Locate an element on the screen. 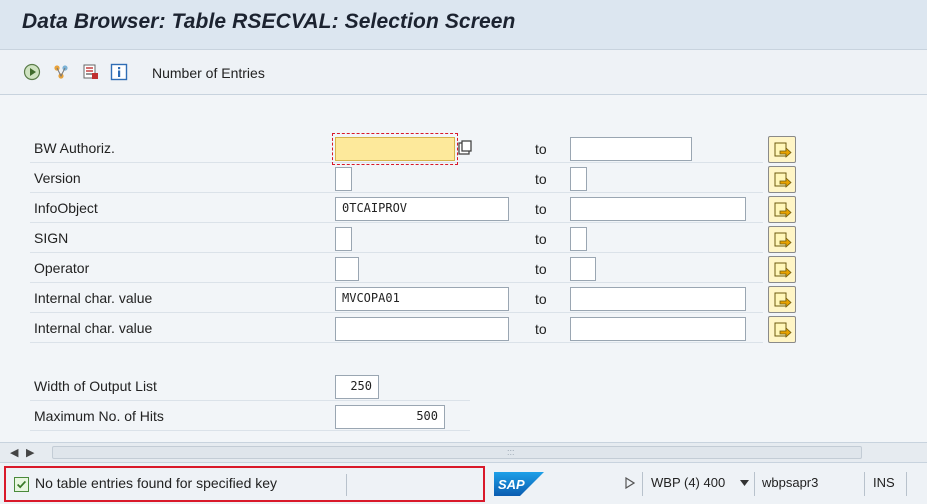 The width and height of the screenshot is (927, 504). field-label: InfoObject is located at coordinates (66, 208).